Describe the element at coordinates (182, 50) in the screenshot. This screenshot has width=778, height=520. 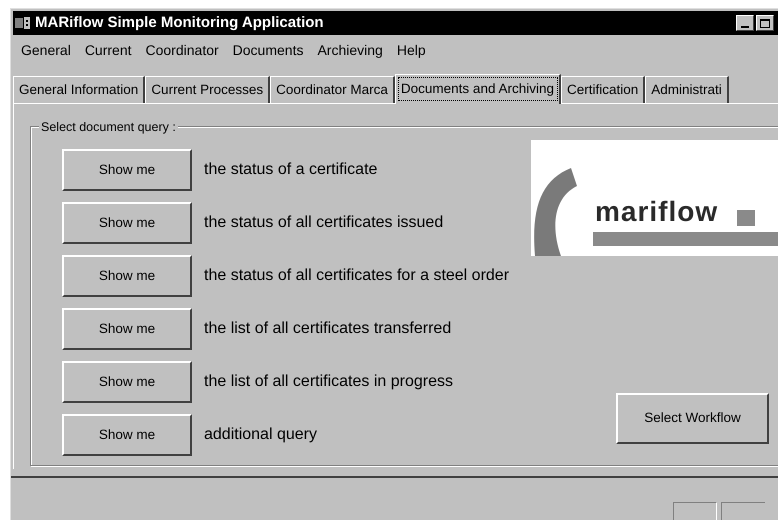
I see `menu-item: Coordinator` at that location.